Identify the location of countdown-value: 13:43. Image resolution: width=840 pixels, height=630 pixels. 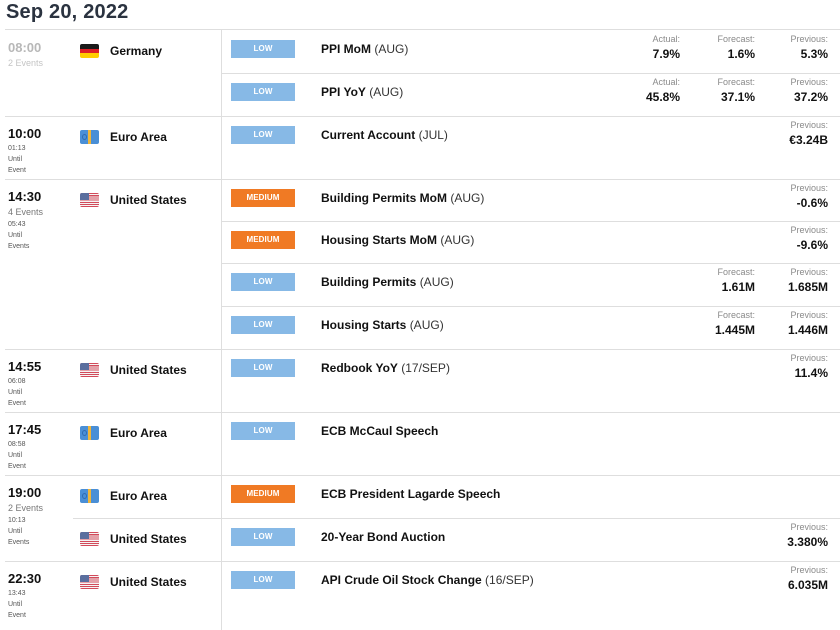
(17, 593).